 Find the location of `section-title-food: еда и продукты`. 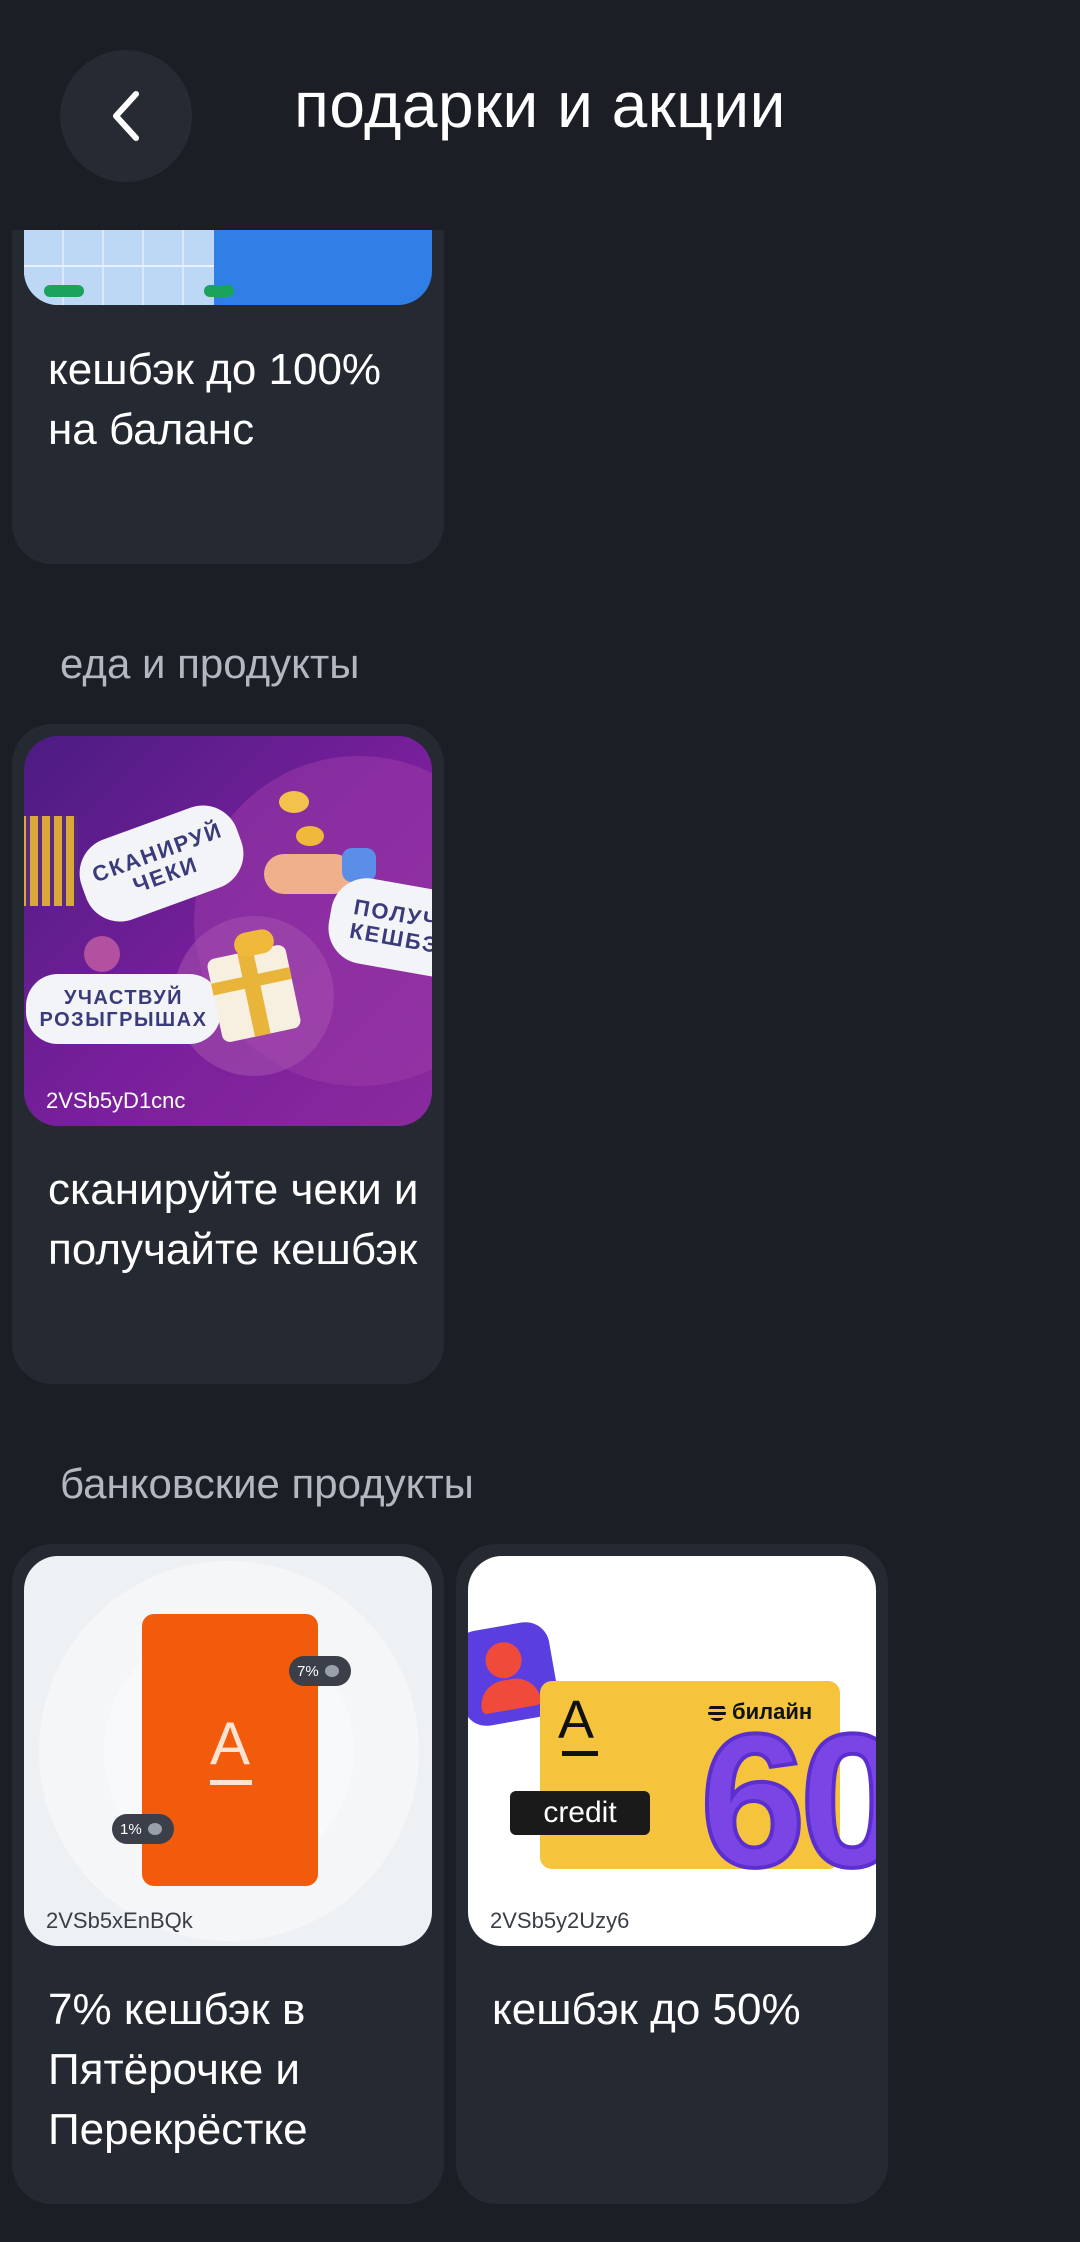

section-title-food: еда и продукты is located at coordinates (210, 663).